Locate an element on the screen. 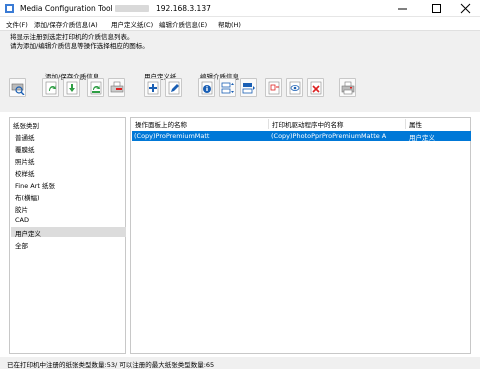 This screenshot has height=369, width=480. category-item: 全部 is located at coordinates (21, 245).